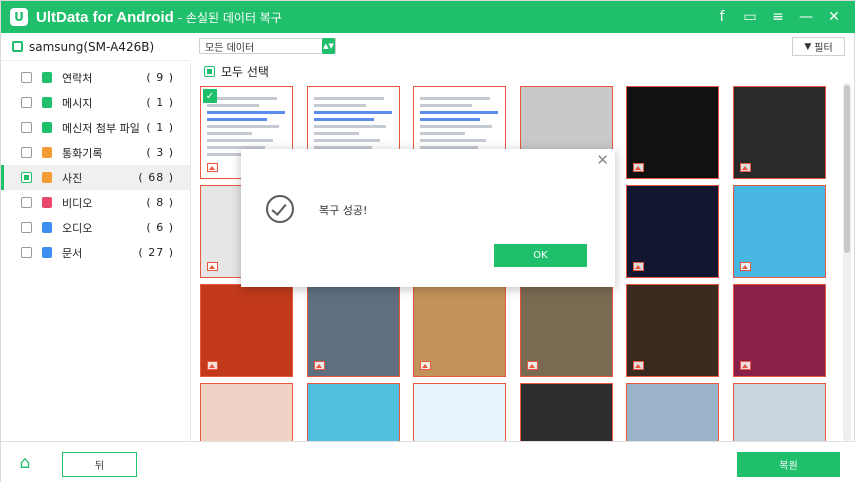 The height and width of the screenshot is (482, 855). I want to click on device-header: samsung(SM-A426B), so click(96, 47).